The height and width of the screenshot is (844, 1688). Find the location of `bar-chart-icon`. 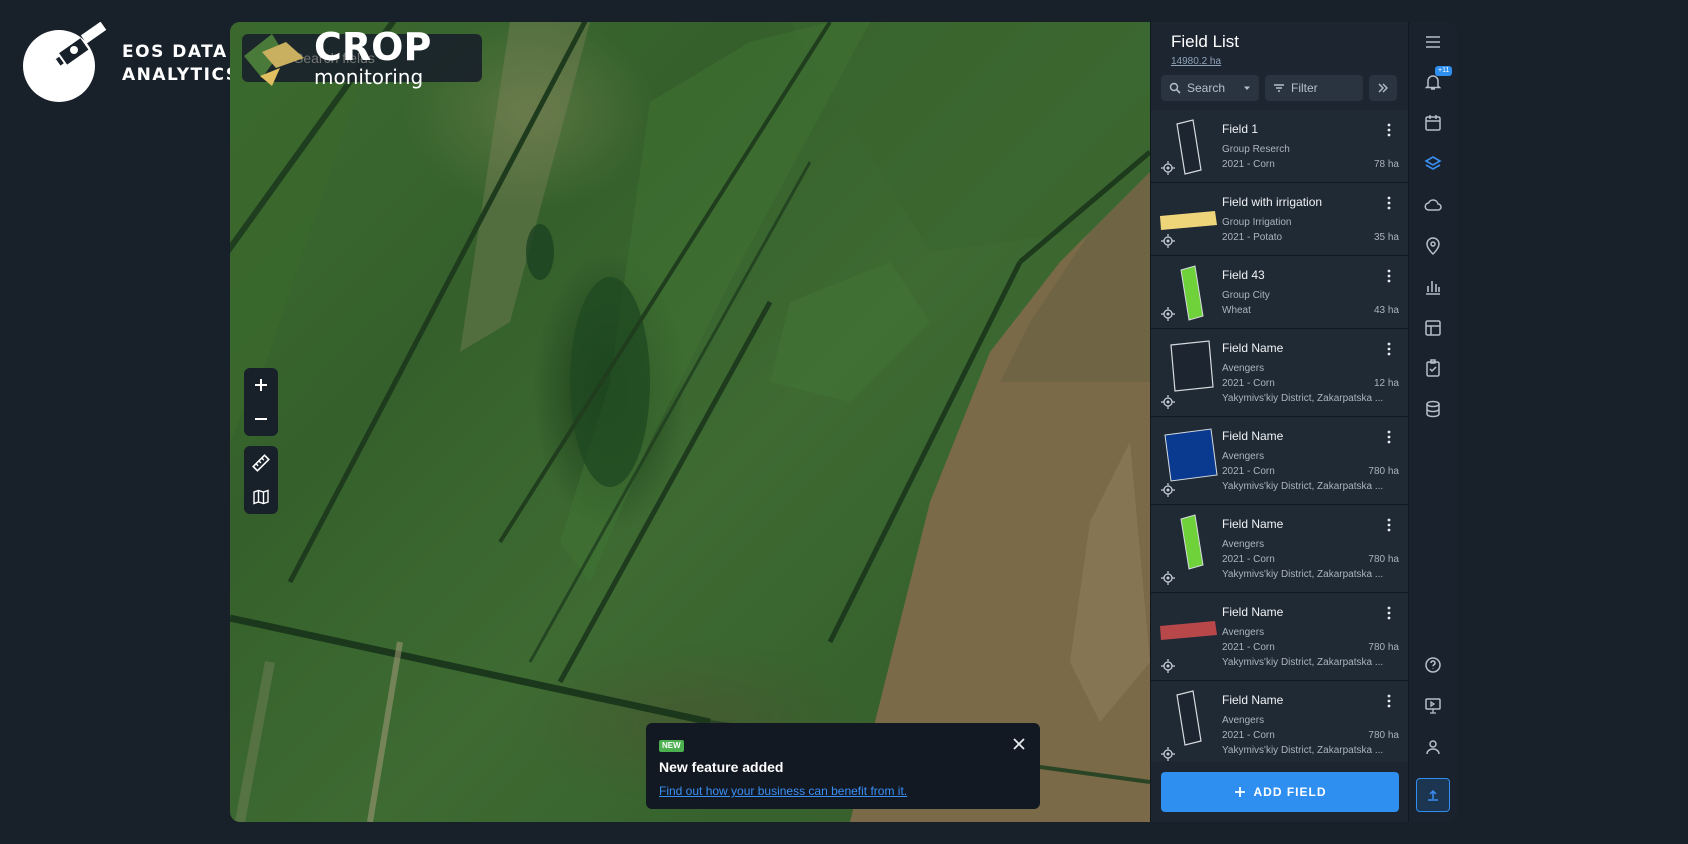

bar-chart-icon is located at coordinates (1433, 287).